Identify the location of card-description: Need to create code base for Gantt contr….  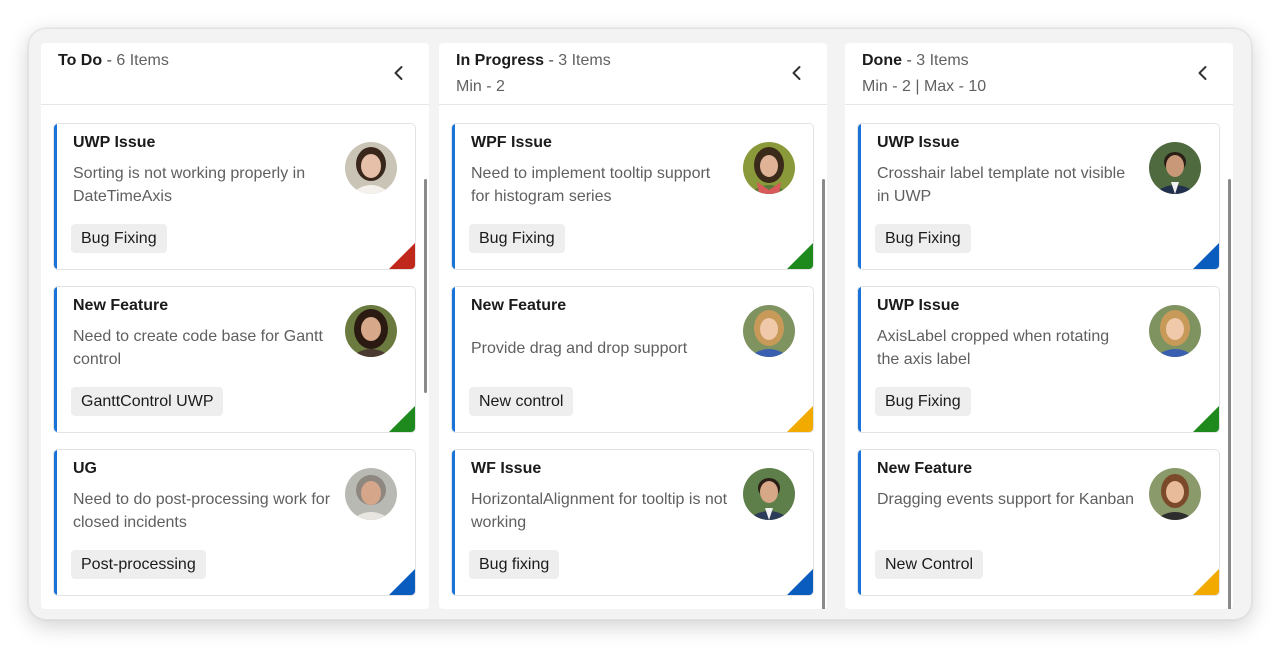
(198, 348).